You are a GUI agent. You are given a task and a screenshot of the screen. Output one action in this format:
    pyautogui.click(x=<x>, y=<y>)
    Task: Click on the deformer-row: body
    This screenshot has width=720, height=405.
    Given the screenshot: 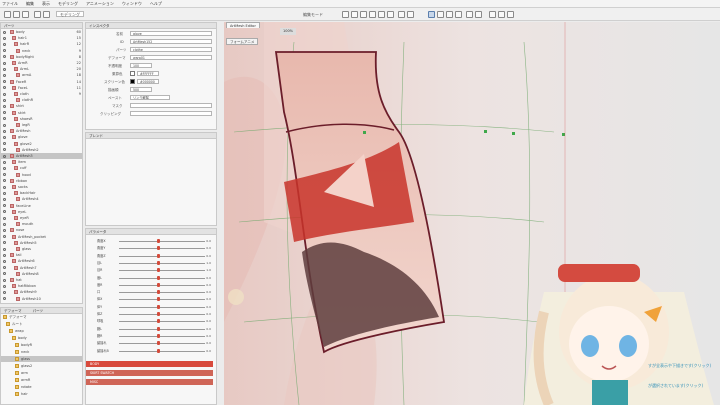 What is the action you would take?
    pyautogui.click(x=41, y=338)
    